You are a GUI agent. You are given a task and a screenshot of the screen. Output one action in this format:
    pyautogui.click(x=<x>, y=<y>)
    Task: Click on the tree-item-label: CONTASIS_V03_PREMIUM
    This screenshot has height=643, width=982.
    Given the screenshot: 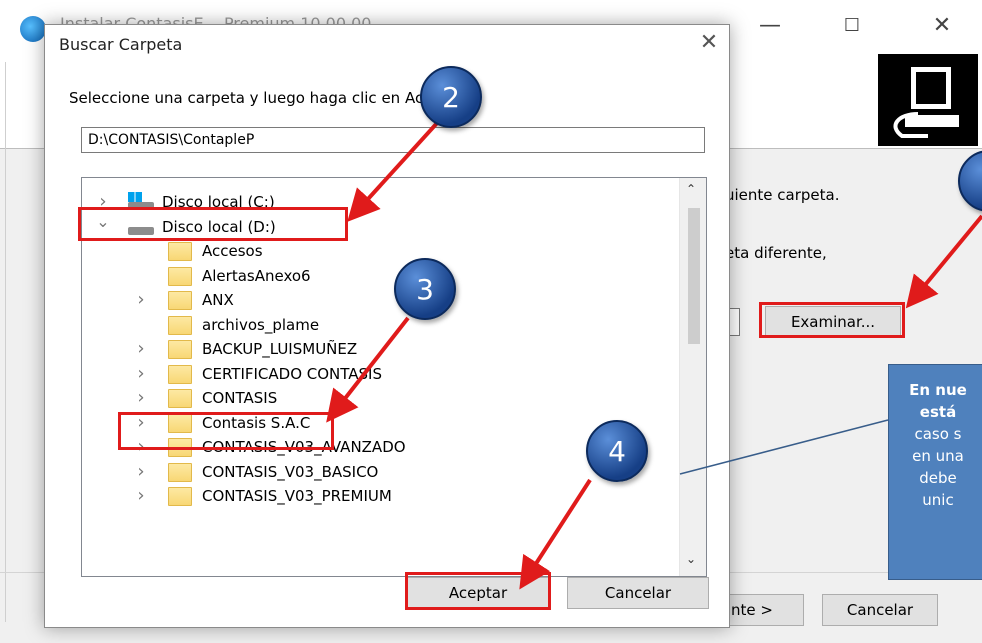 What is the action you would take?
    pyautogui.click(x=297, y=496)
    